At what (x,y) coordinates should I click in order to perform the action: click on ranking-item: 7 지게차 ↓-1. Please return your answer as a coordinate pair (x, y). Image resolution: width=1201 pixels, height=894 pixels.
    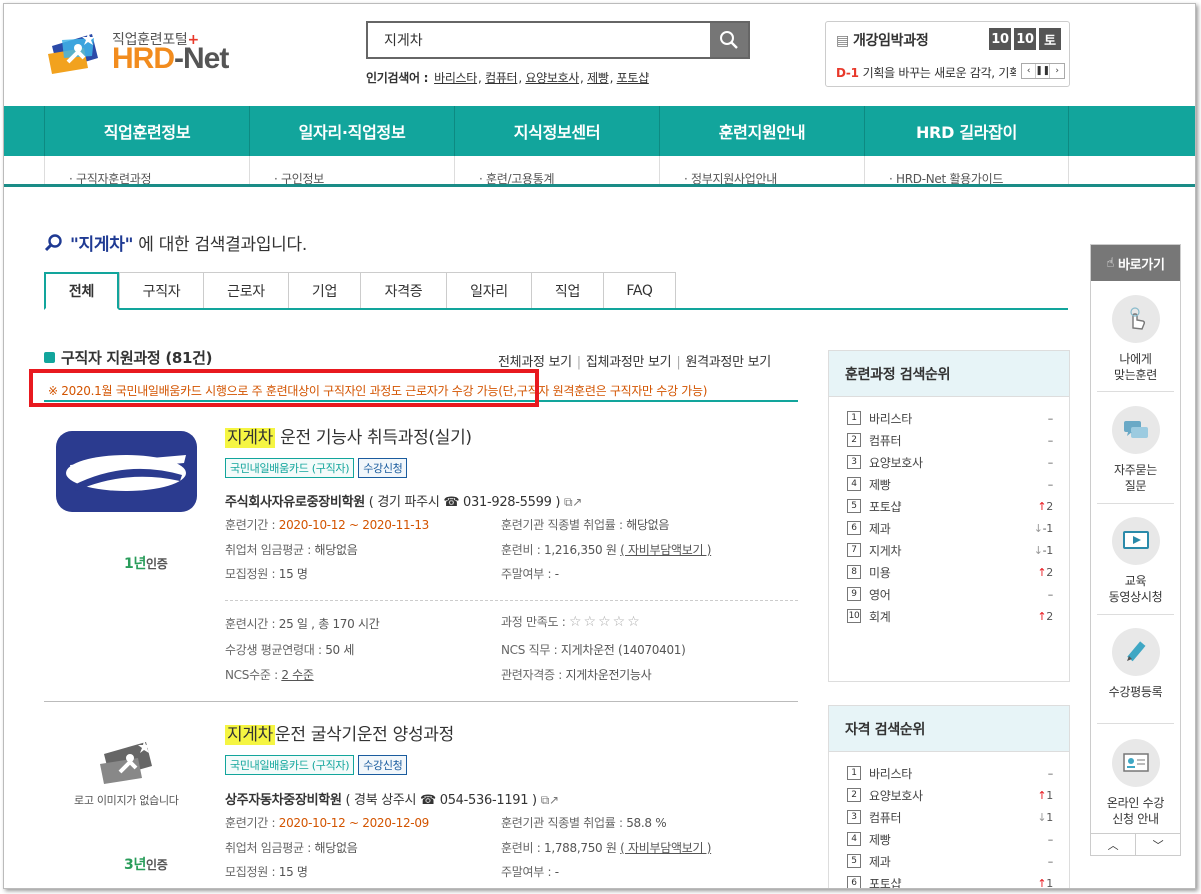
    Looking at the image, I should click on (950, 550).